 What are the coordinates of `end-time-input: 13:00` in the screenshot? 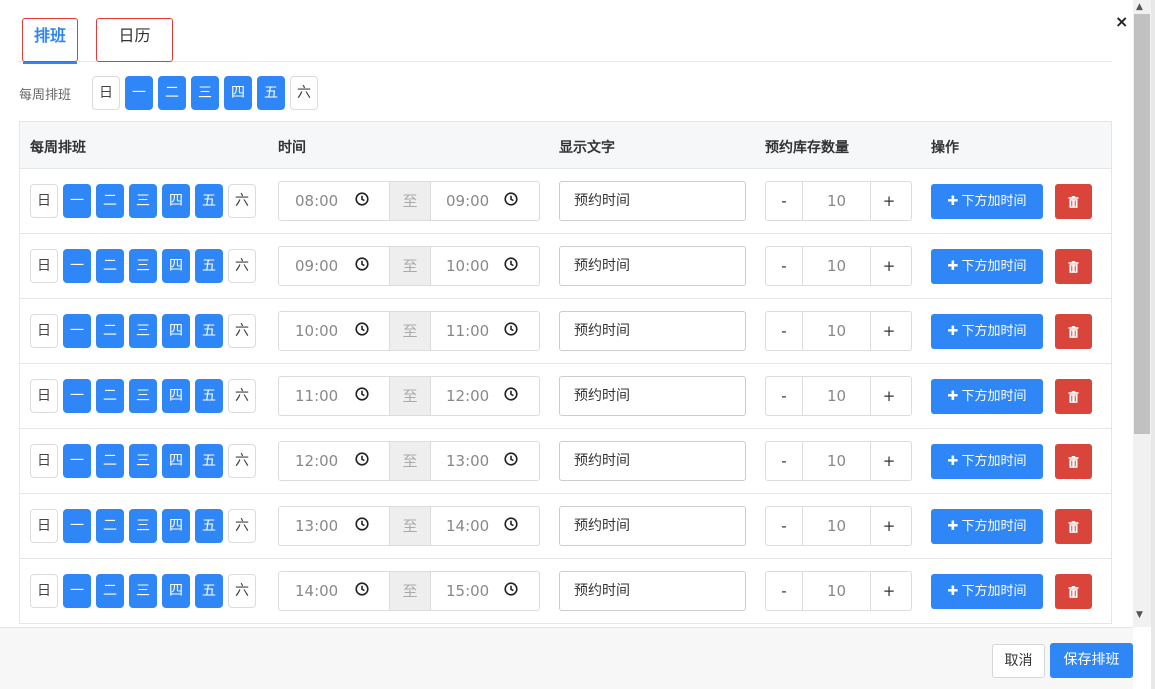 It's located at (485, 461).